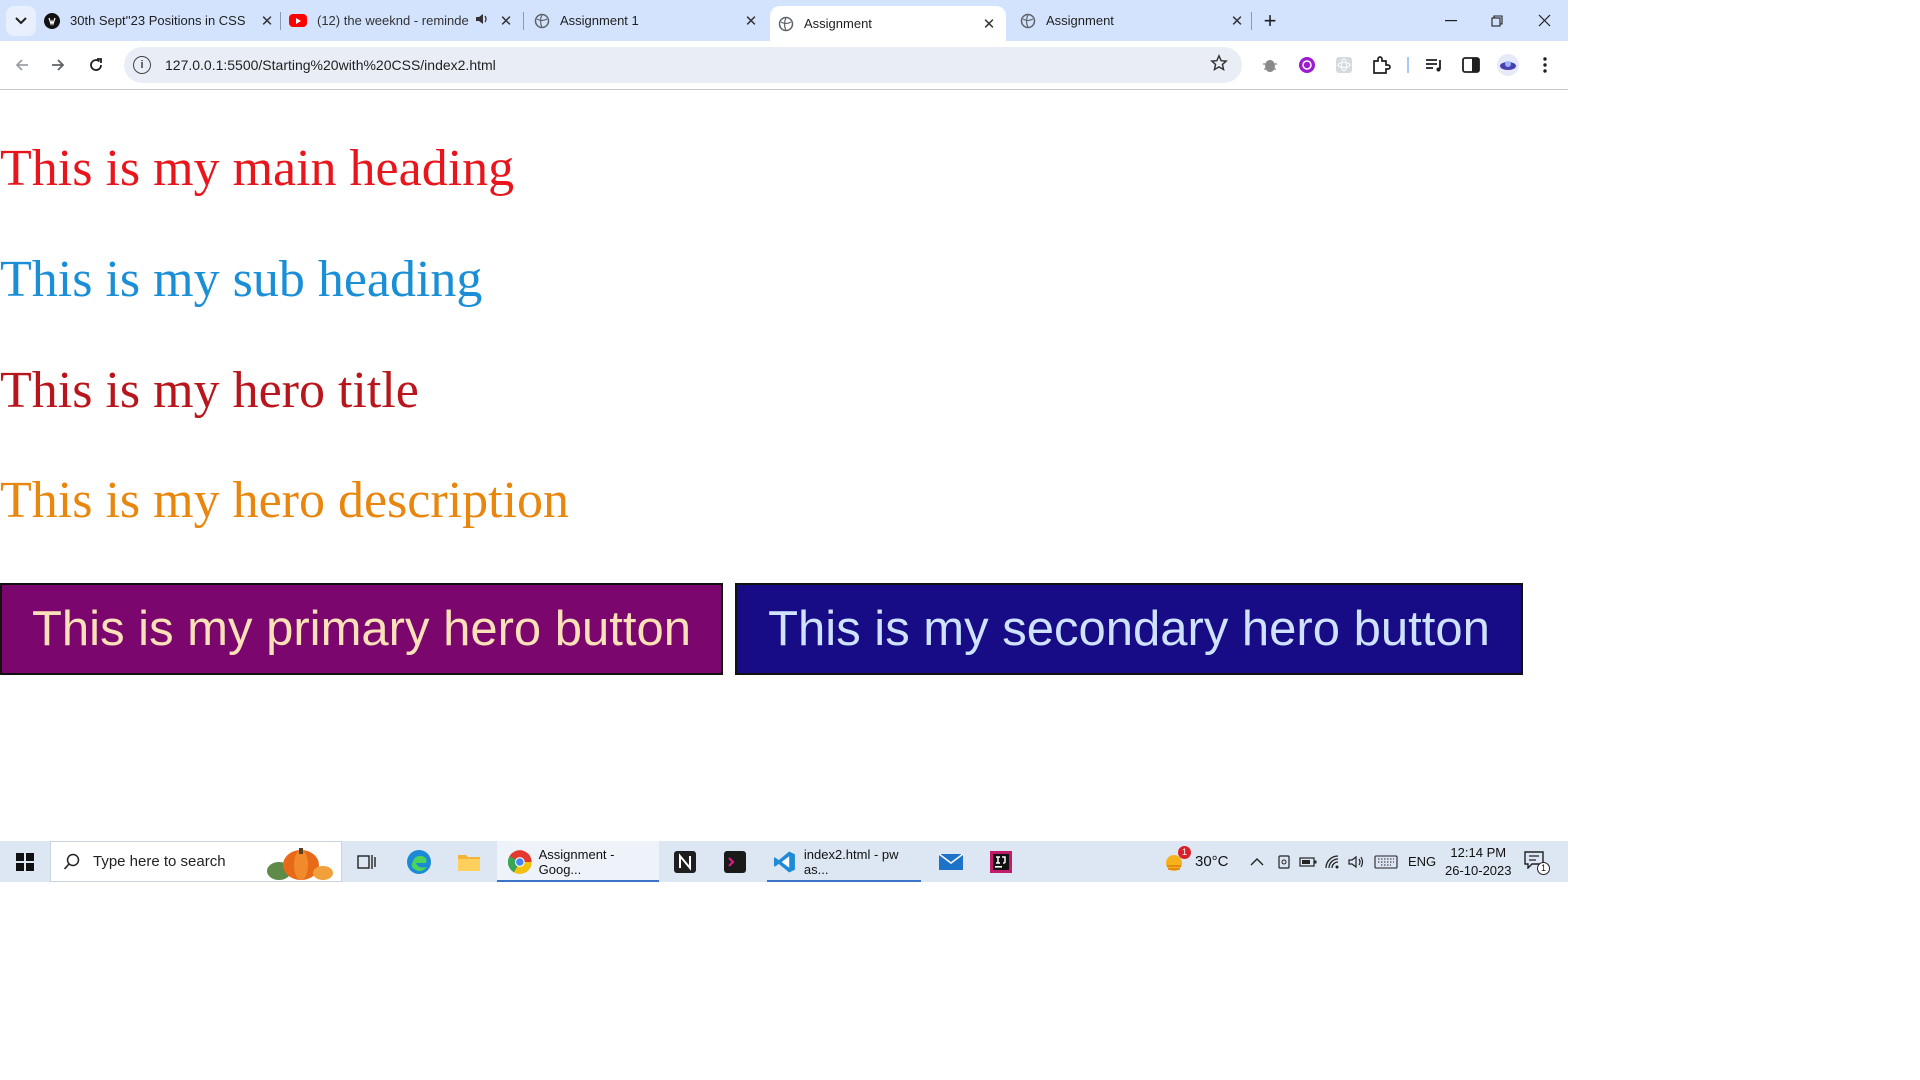 The image size is (1920, 1080). I want to click on terminal-icon, so click(735, 862).